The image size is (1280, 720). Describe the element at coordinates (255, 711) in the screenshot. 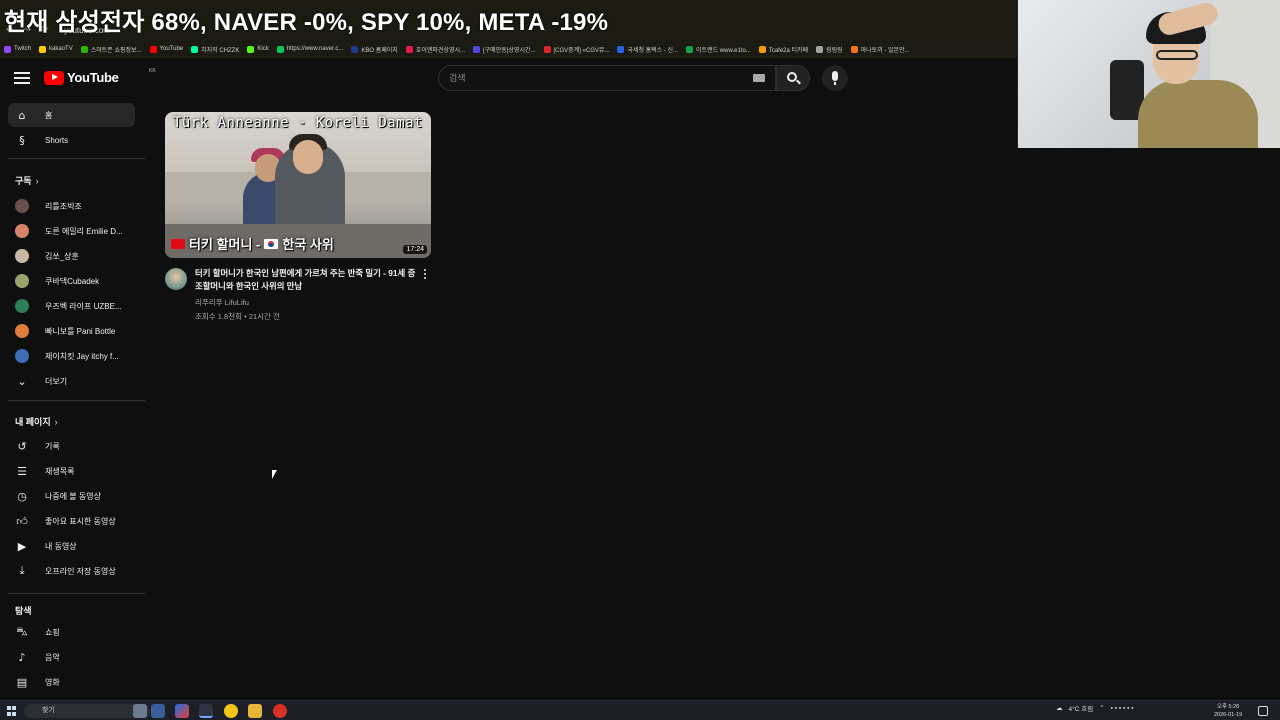

I see `file-explorer-icon` at that location.